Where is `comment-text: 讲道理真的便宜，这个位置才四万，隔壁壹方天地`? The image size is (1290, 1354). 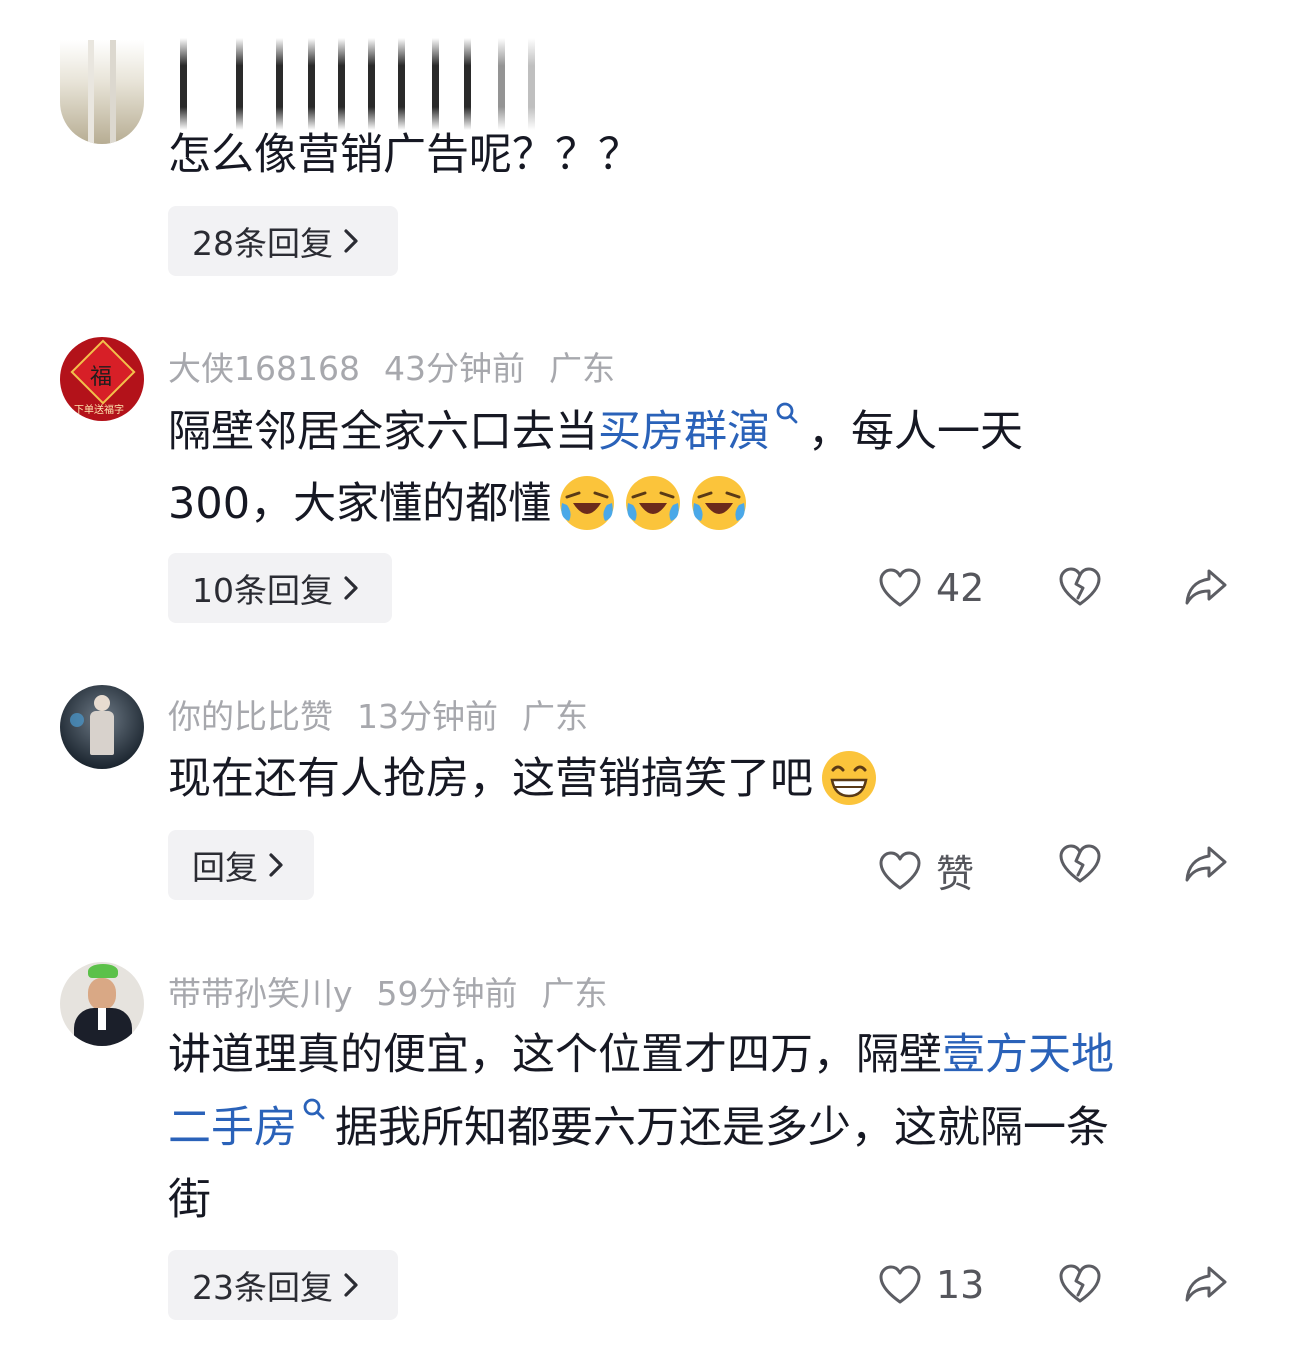 comment-text: 讲道理真的便宜，这个位置才四万，隔壁壹方天地 is located at coordinates (641, 1055).